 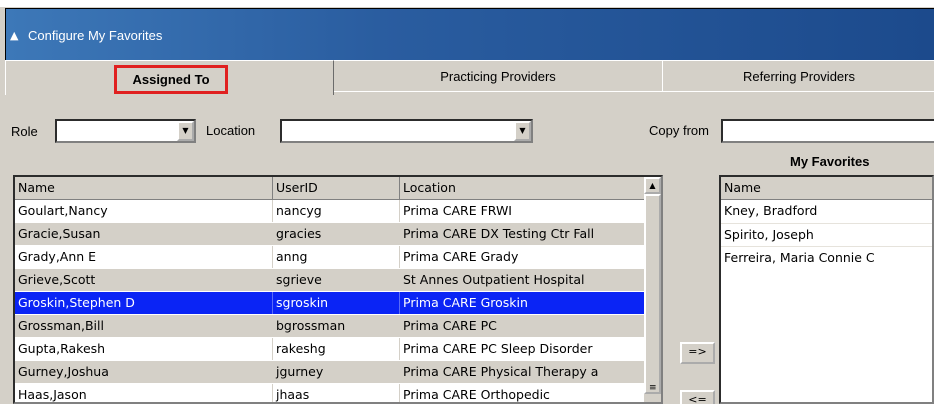 What do you see at coordinates (827, 131) in the screenshot?
I see `copy-from-dropdown` at bounding box center [827, 131].